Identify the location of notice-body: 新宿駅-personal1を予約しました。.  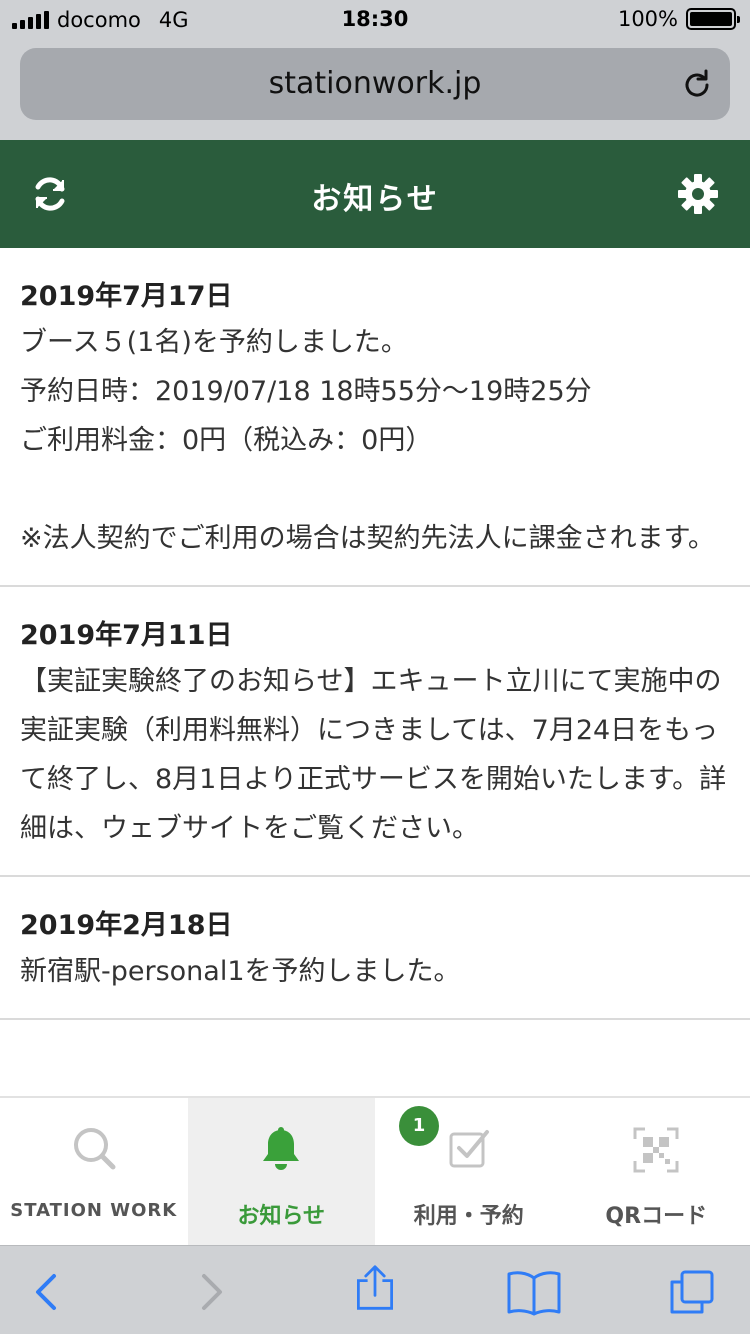
(240, 971).